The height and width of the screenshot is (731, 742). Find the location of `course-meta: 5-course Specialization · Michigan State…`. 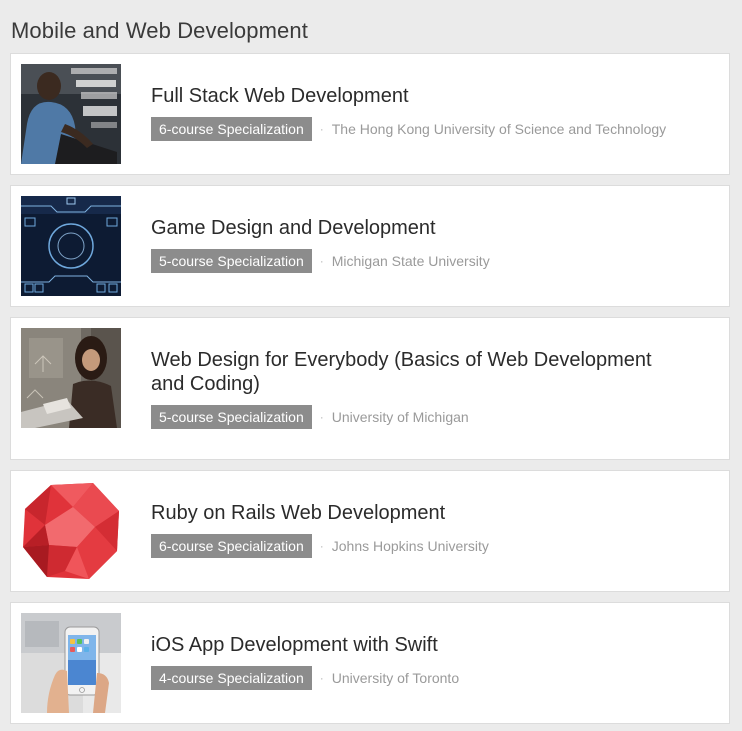

course-meta: 5-course Specialization · Michigan State… is located at coordinates (320, 261).